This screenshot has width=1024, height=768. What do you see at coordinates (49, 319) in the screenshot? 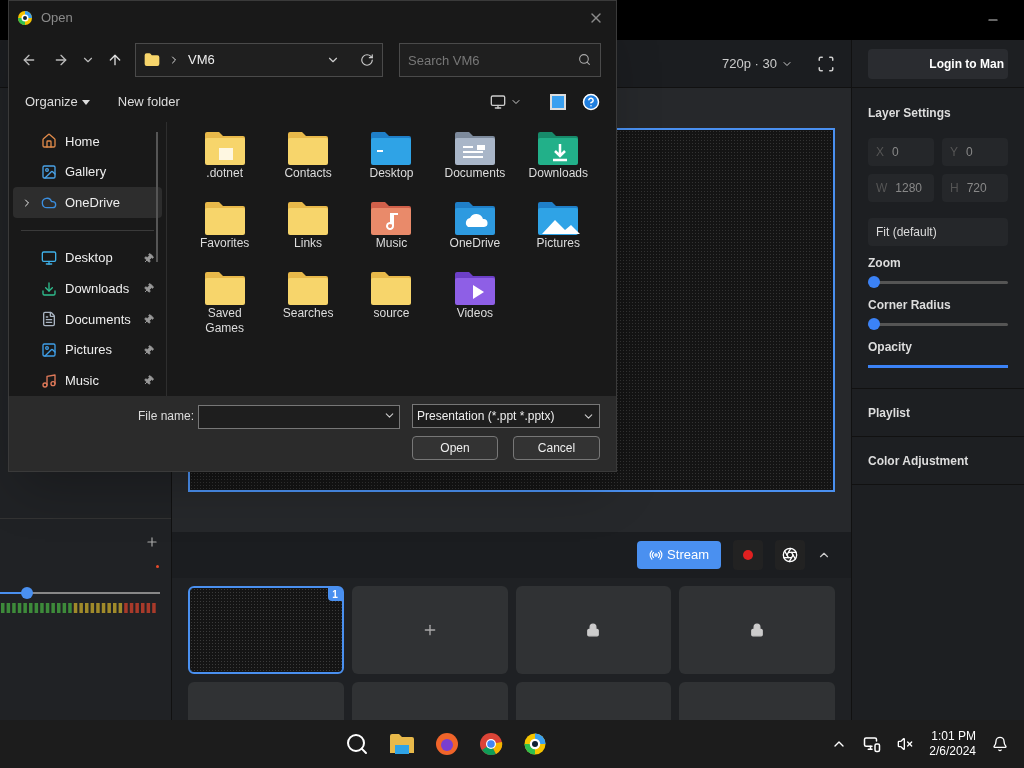
I see `documents-icon` at bounding box center [49, 319].